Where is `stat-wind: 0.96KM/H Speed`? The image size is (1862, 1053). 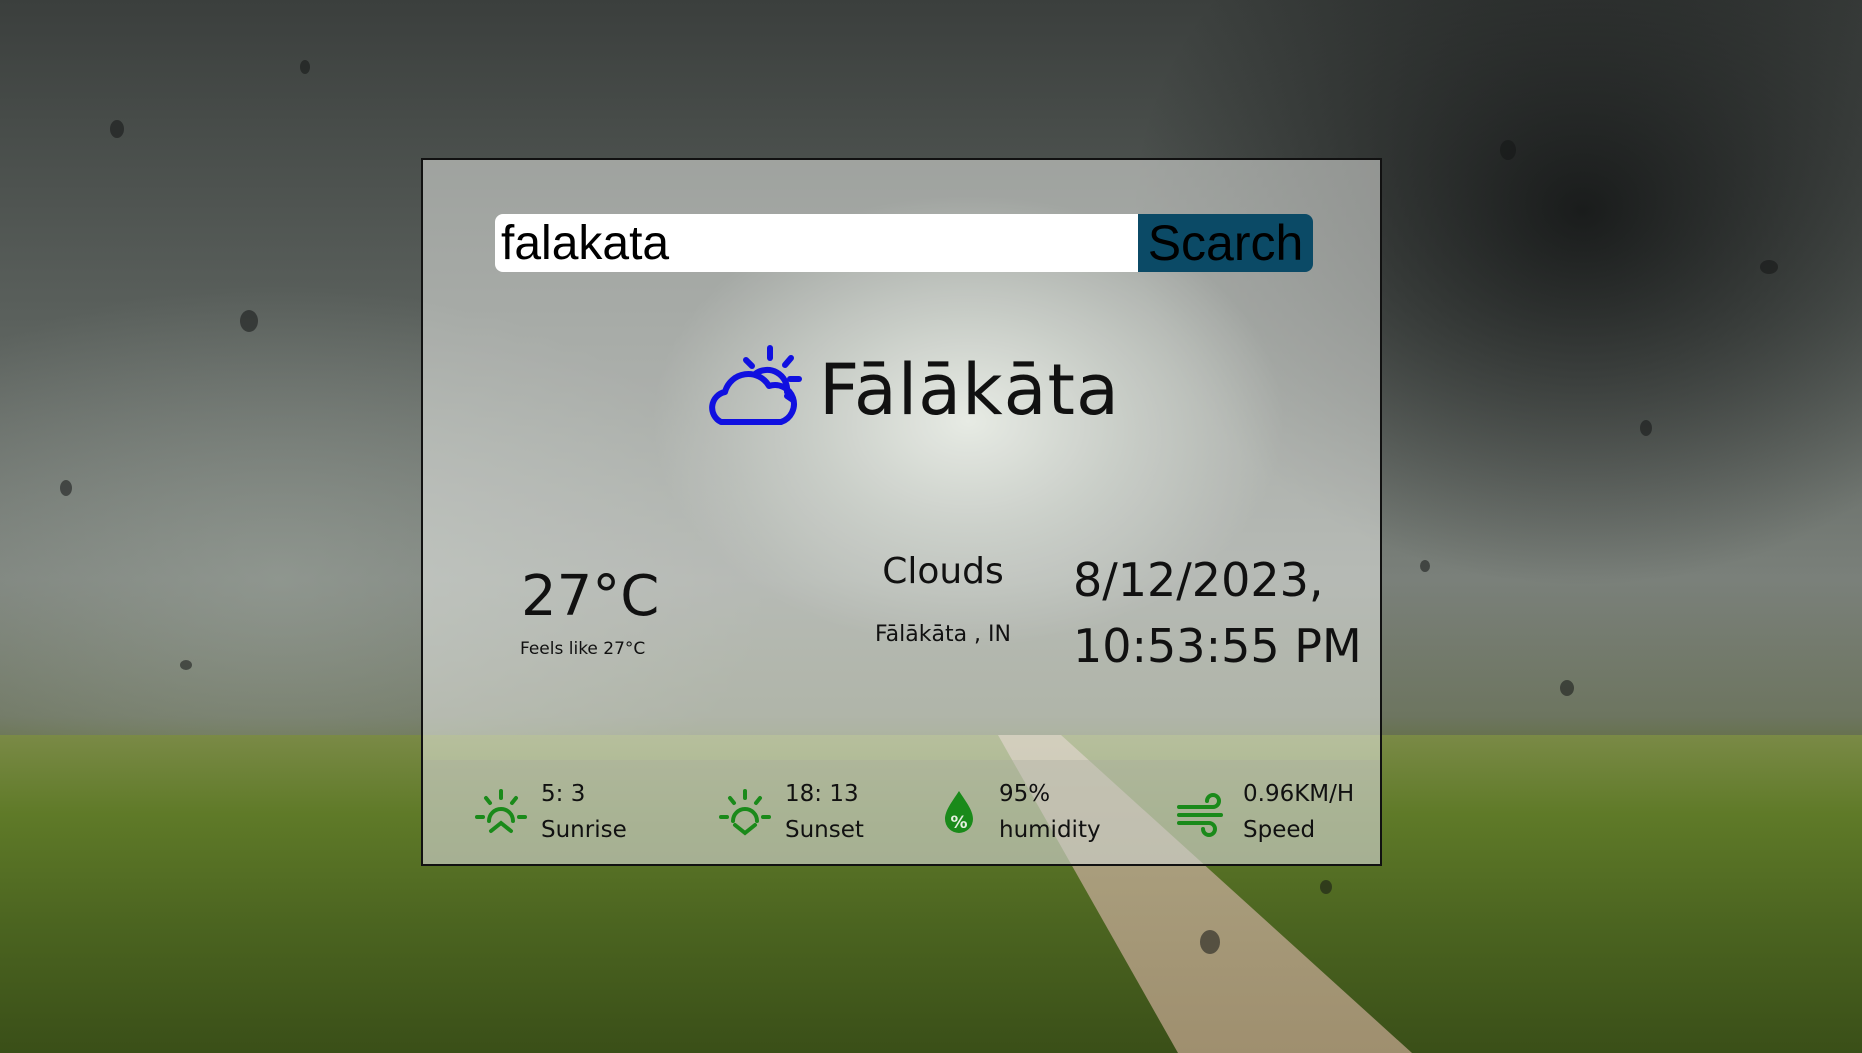 stat-wind: 0.96KM/H Speed is located at coordinates (1264, 812).